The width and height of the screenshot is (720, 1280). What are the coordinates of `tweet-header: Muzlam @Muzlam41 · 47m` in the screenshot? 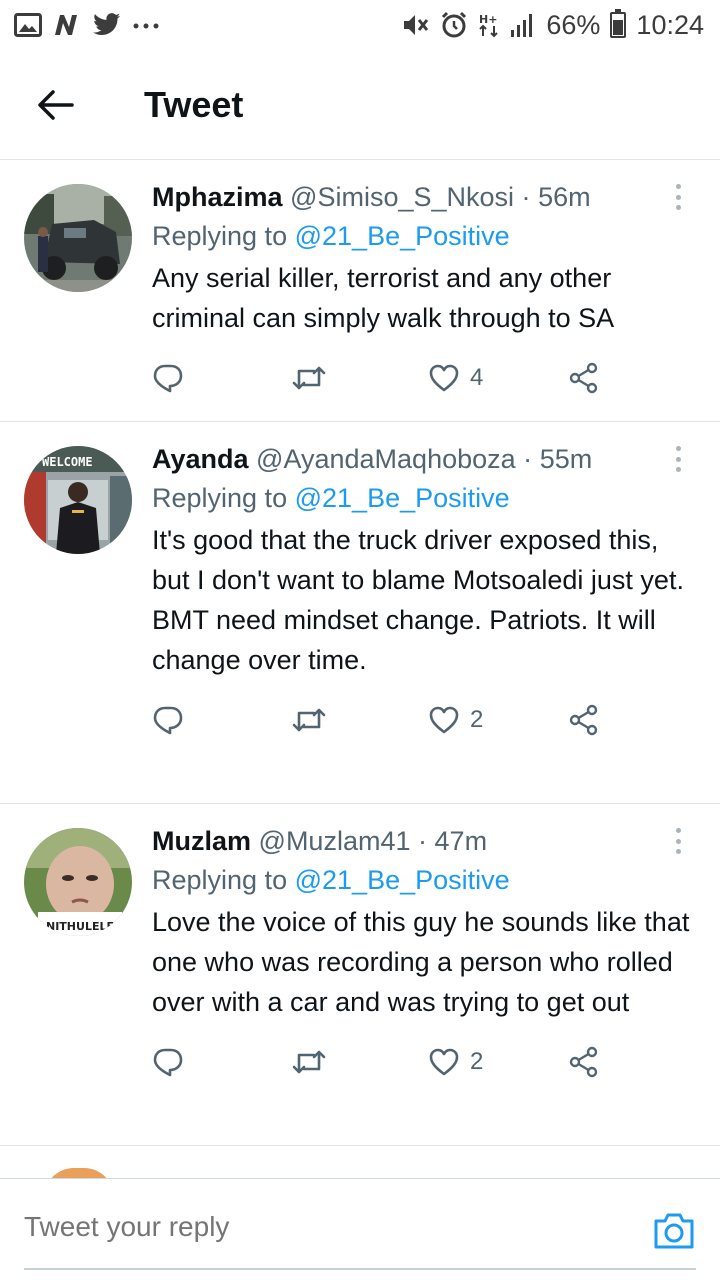 It's located at (425, 841).